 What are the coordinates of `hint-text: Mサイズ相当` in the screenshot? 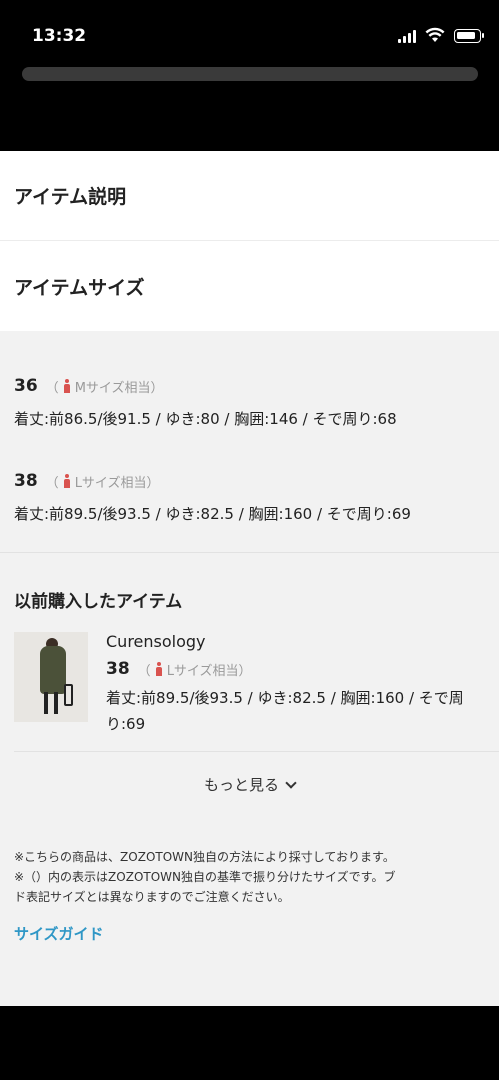 It's located at (112, 388).